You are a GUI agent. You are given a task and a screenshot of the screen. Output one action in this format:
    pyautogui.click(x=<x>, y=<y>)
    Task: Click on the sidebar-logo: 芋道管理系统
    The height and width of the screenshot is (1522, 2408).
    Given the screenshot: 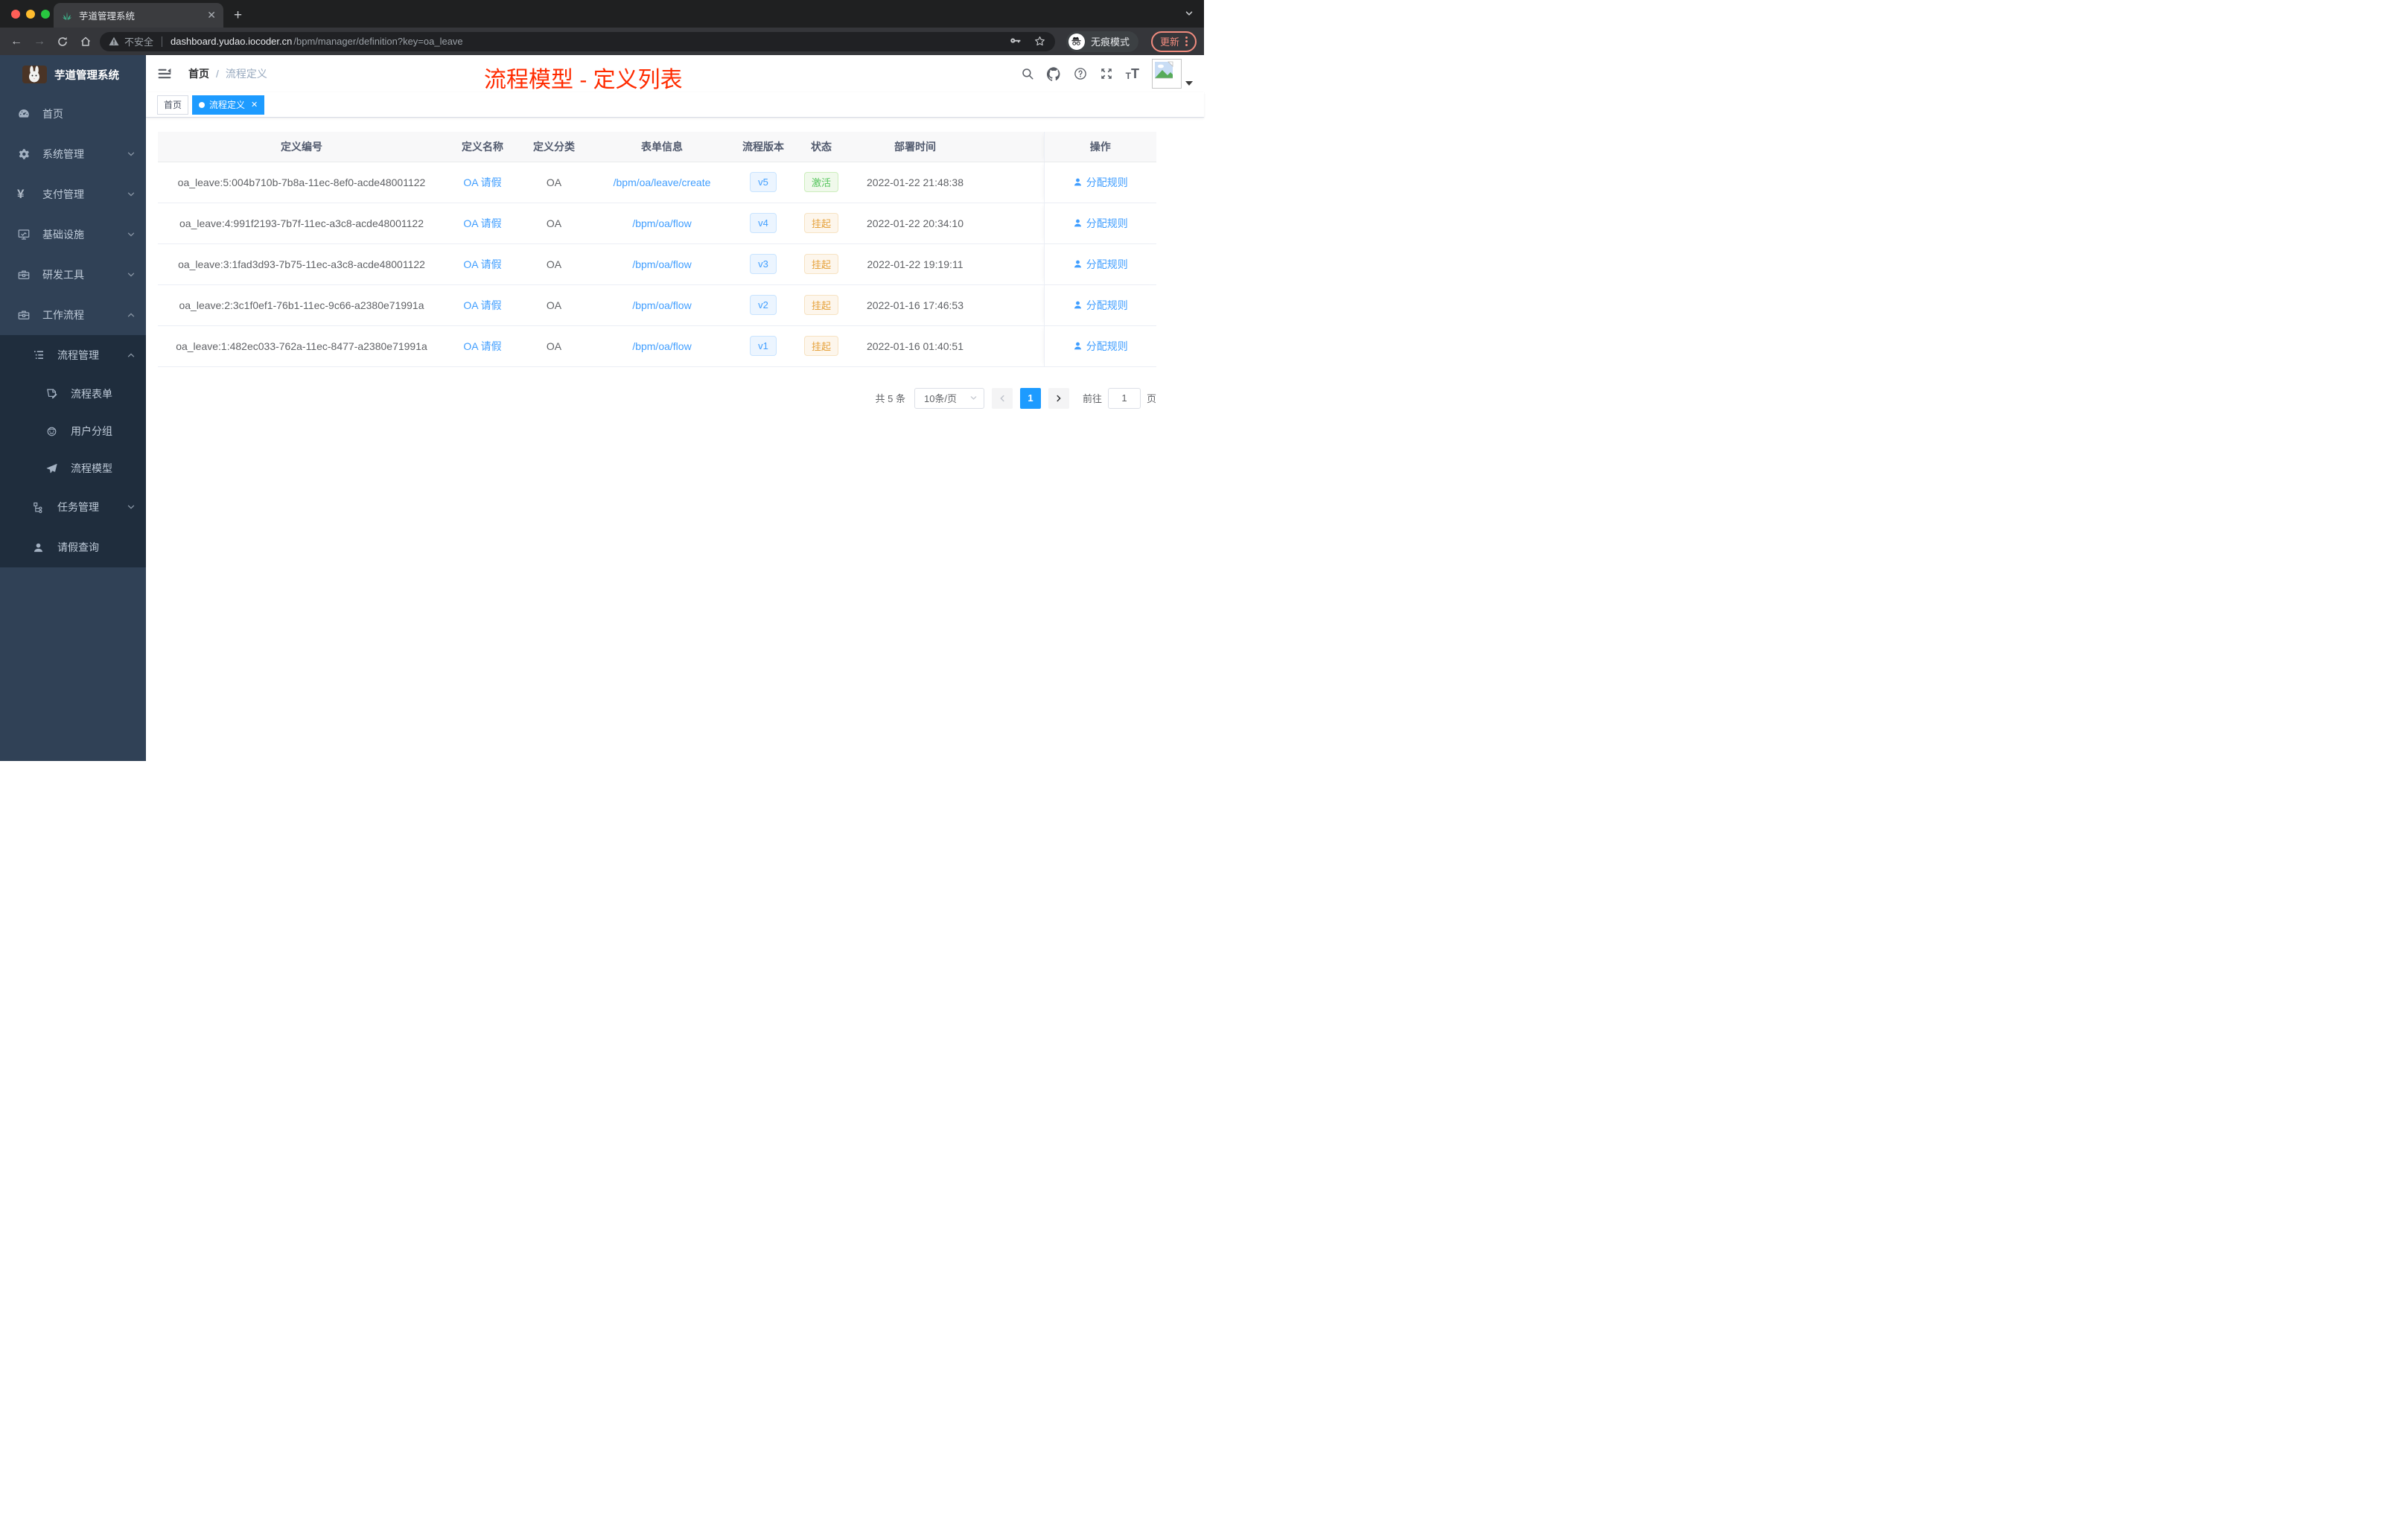 What is the action you would take?
    pyautogui.click(x=73, y=74)
    